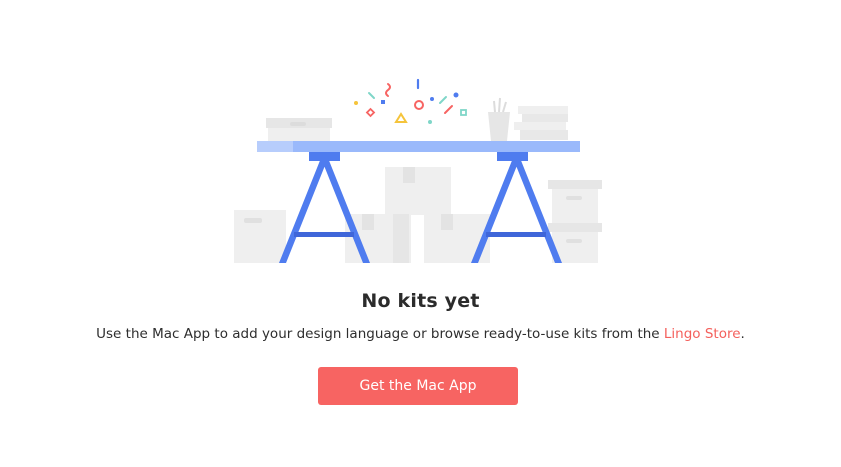 This screenshot has height=467, width=841. I want to click on books-and-cup, so click(528, 119).